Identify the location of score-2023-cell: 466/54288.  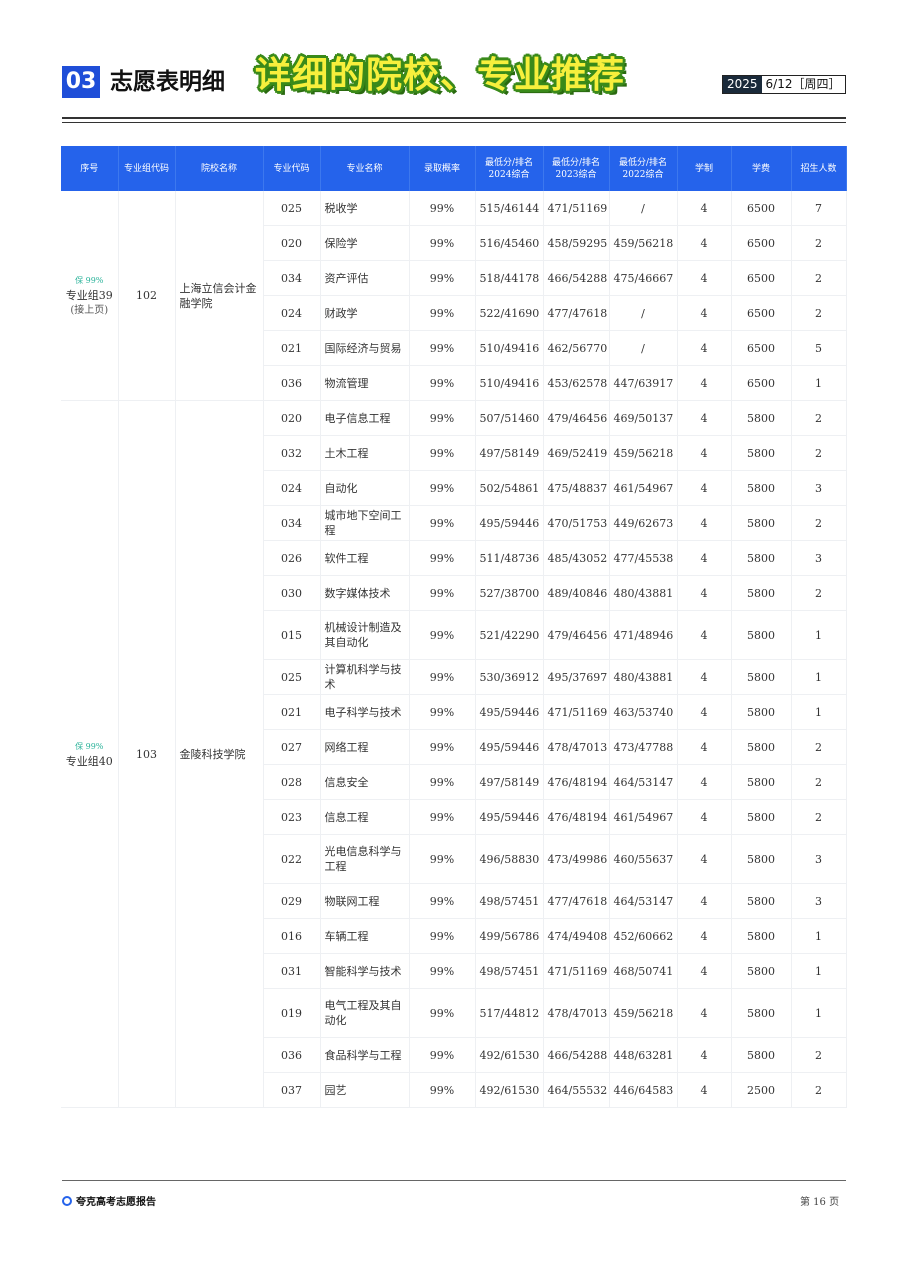
(576, 1055).